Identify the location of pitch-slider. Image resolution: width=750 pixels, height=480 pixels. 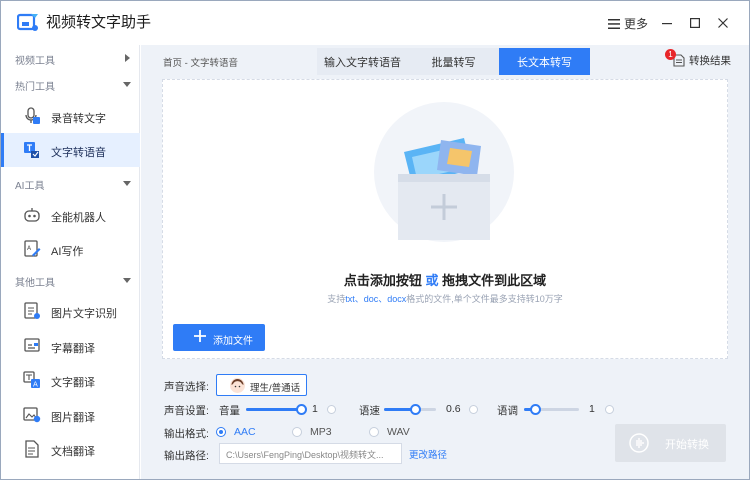
(551, 409).